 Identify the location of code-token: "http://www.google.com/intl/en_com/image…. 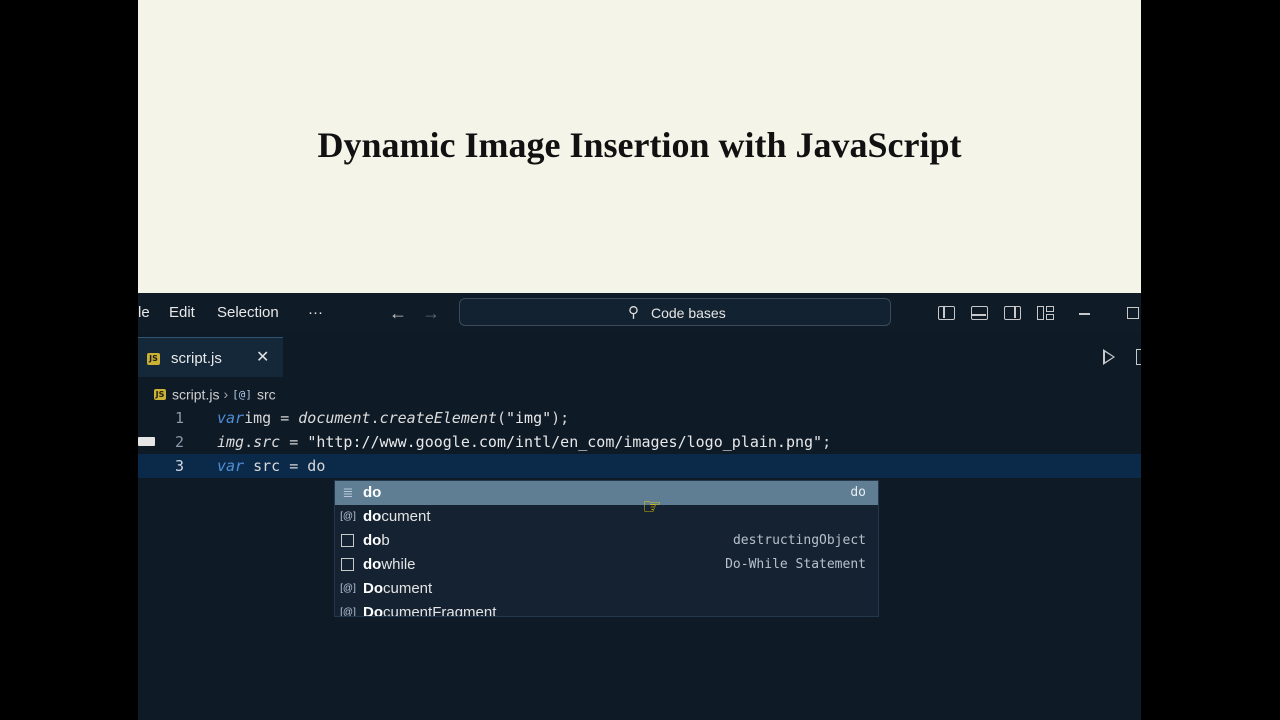
(565, 442).